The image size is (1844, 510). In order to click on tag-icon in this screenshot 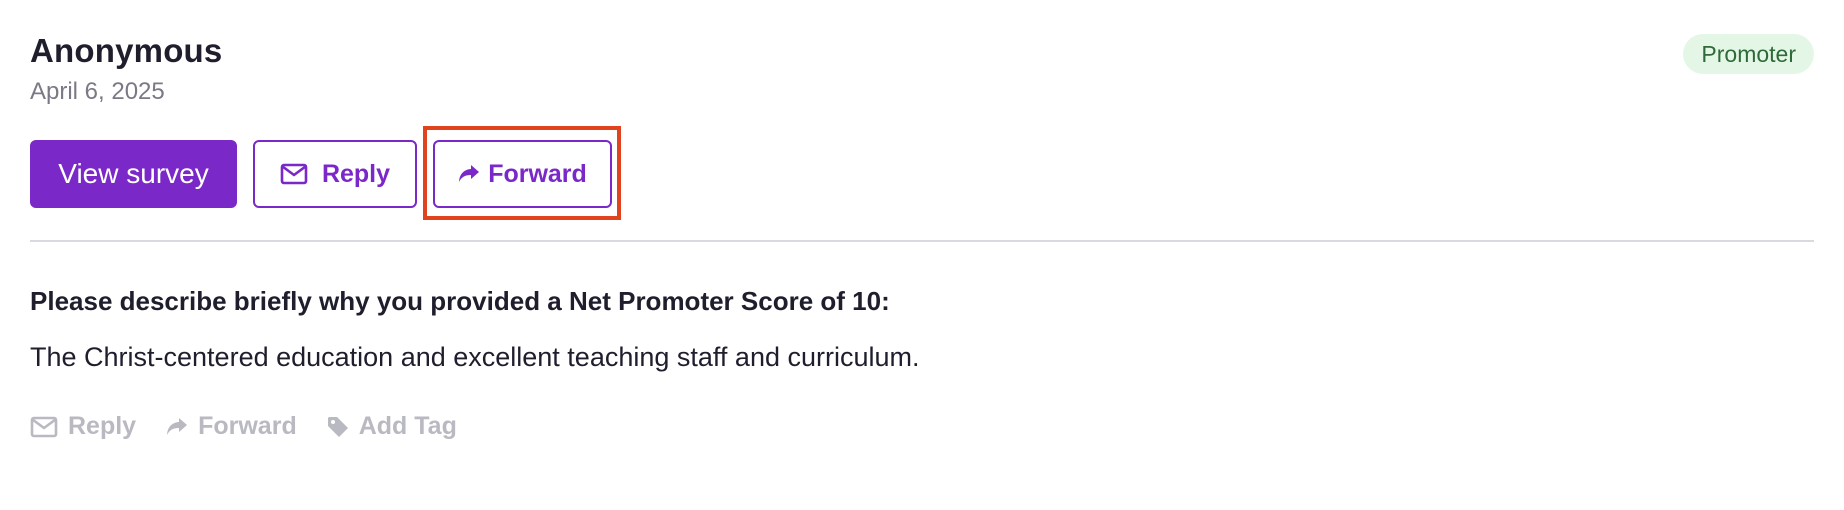, I will do `click(338, 427)`.